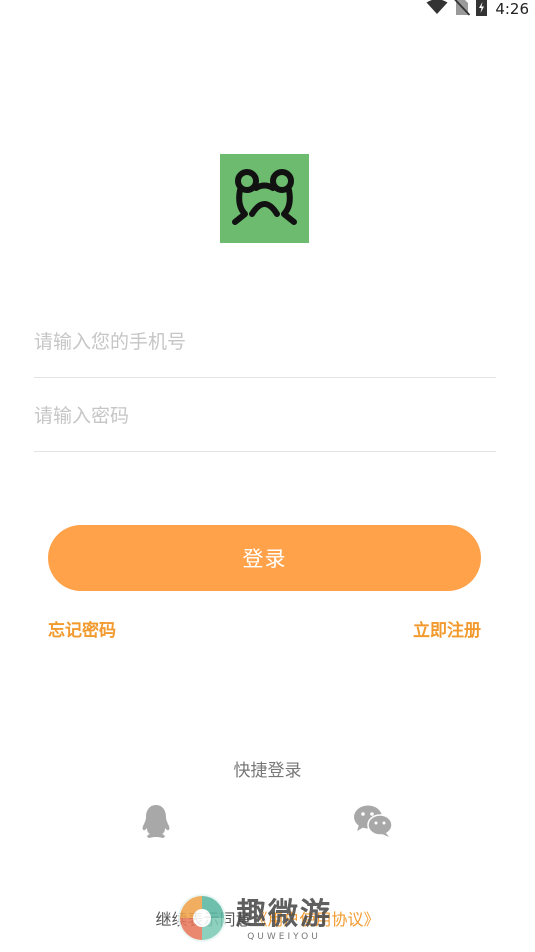 The height and width of the screenshot is (952, 535). Describe the element at coordinates (264, 558) in the screenshot. I see `login-button: 登录` at that location.